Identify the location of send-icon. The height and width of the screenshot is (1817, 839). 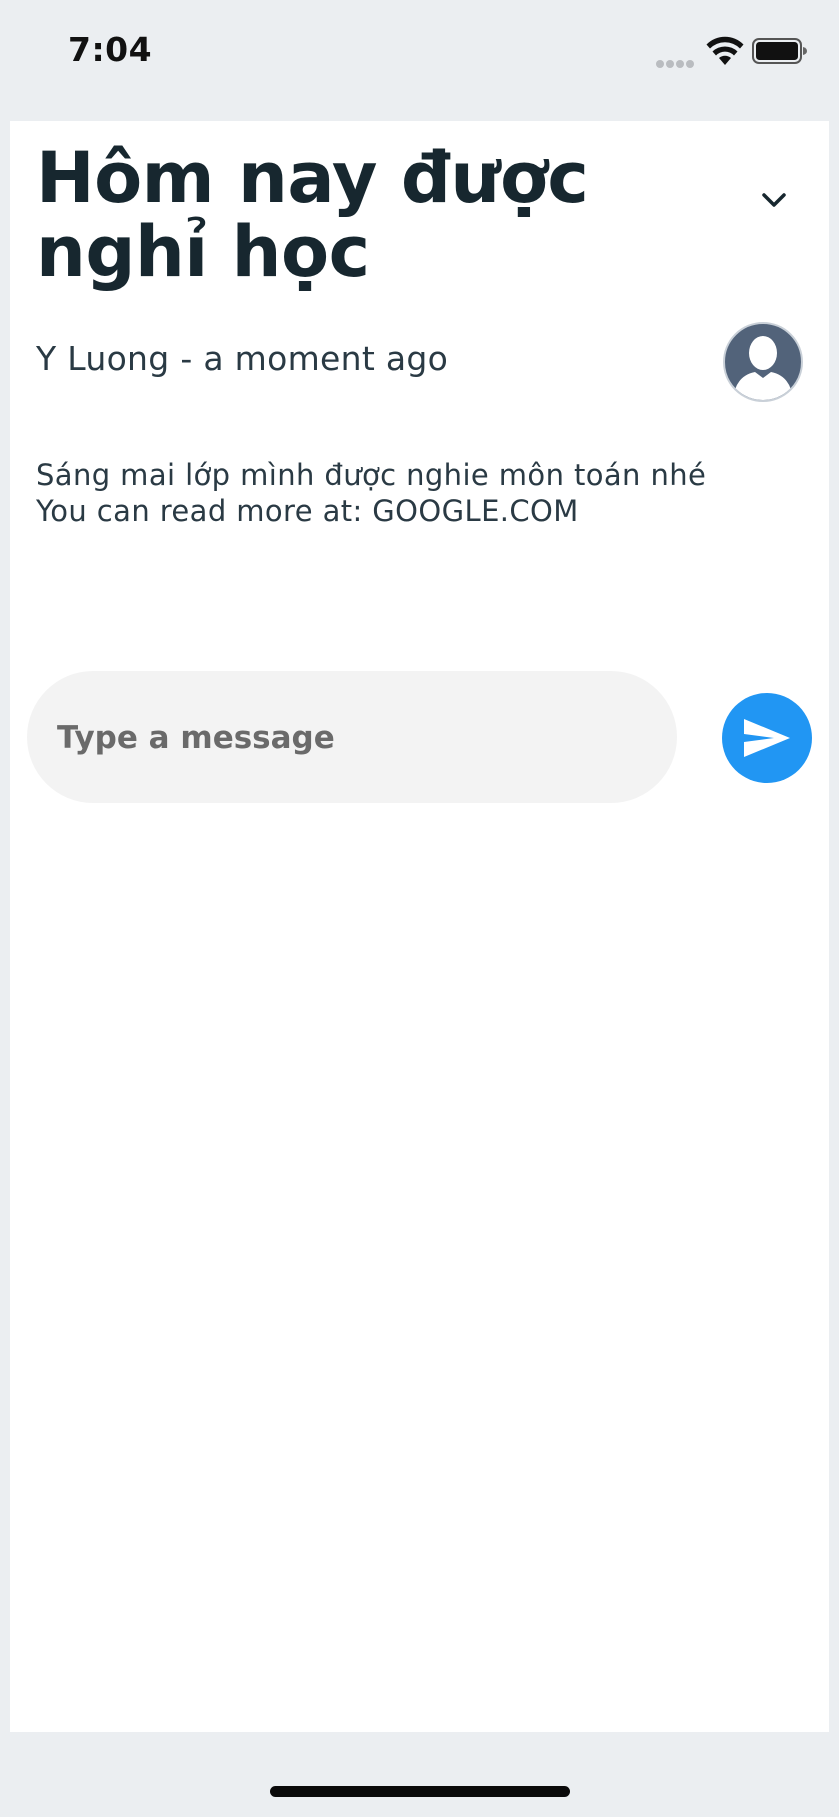
(767, 738).